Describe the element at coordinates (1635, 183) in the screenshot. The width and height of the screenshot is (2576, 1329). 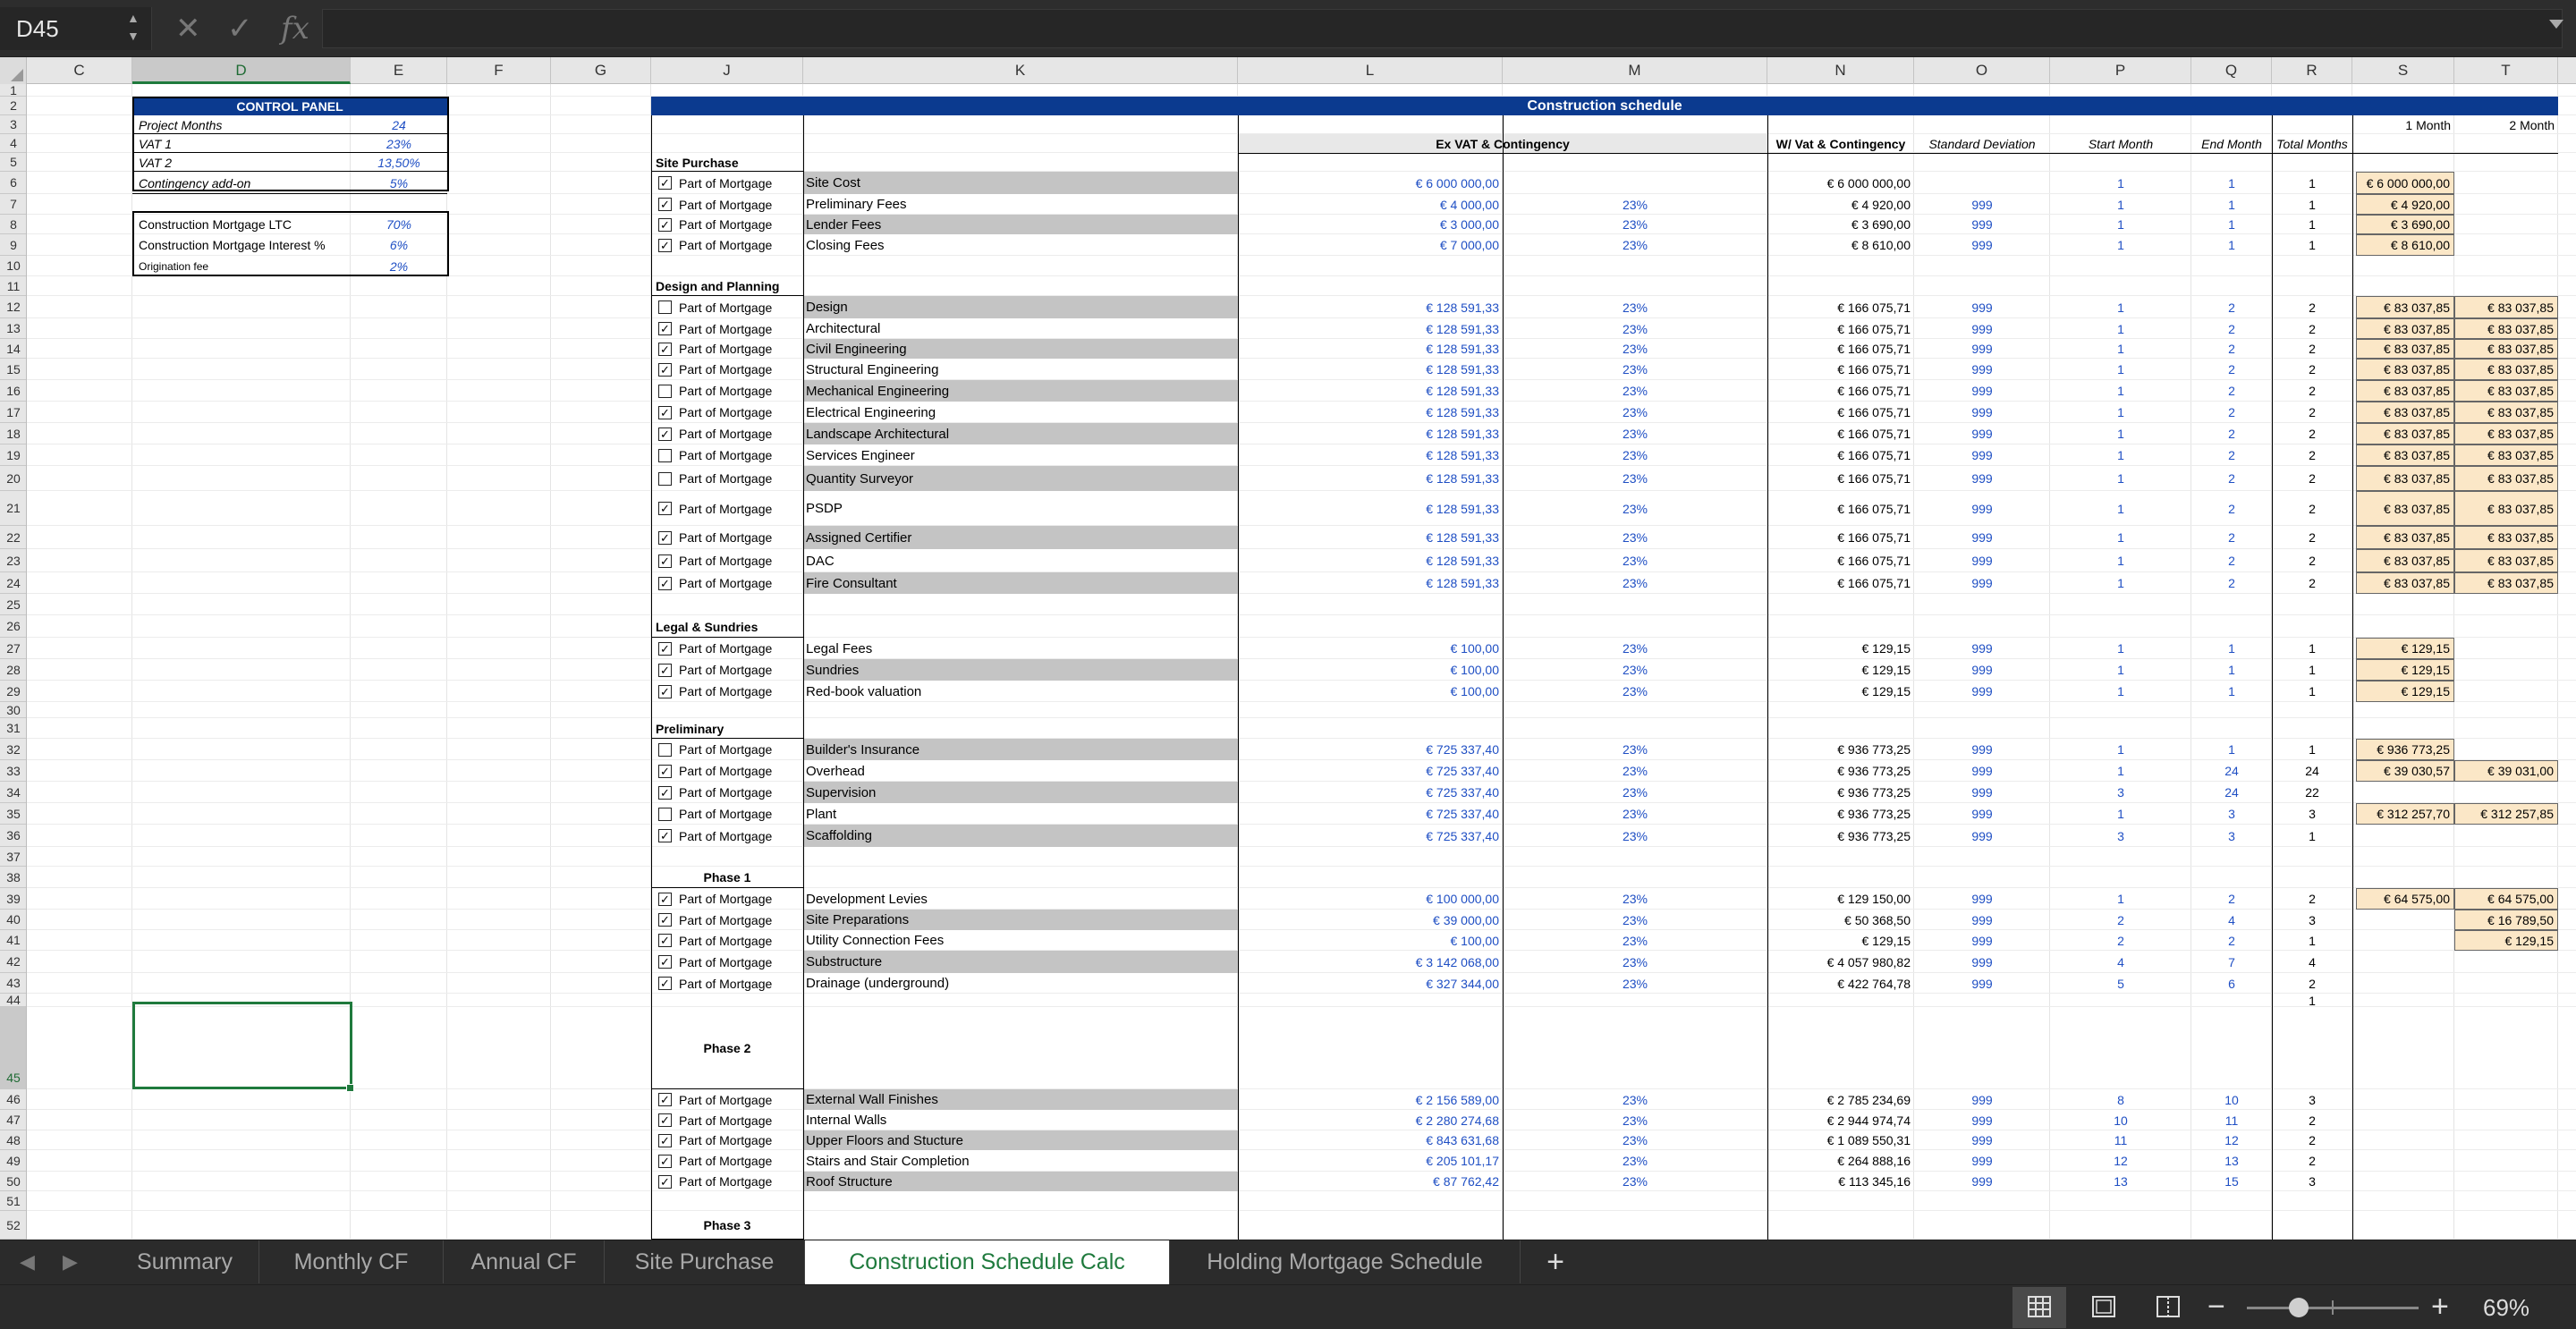
I see `vat-rate` at that location.